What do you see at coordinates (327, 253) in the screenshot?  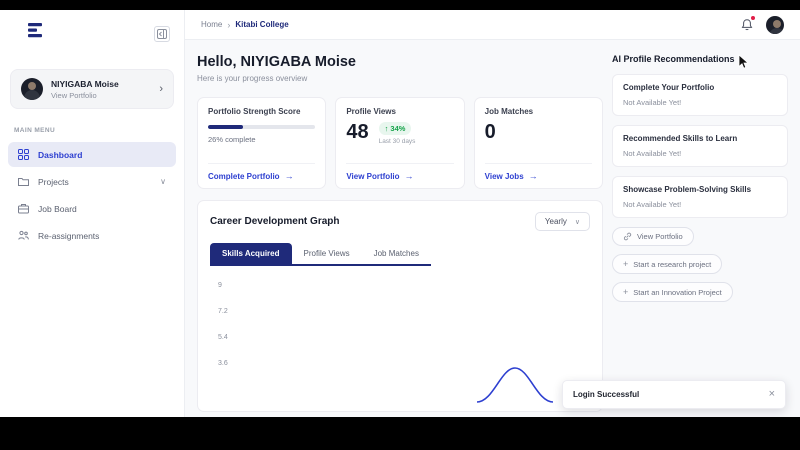 I see `tab-profile-views: Profile Views` at bounding box center [327, 253].